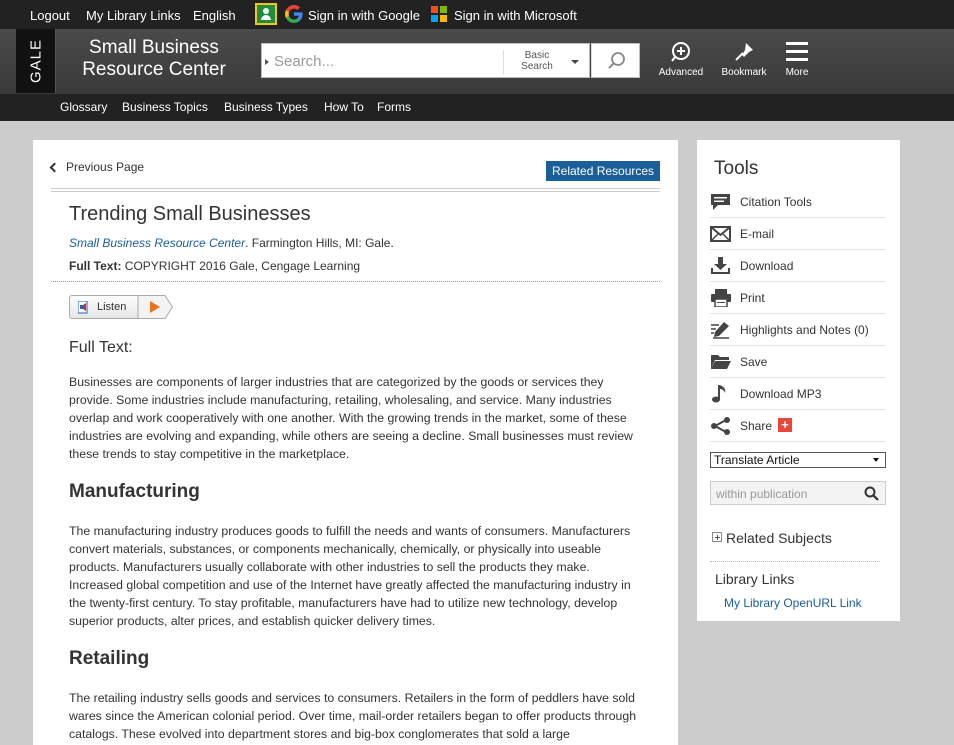  I want to click on speaker-icon, so click(83, 307).